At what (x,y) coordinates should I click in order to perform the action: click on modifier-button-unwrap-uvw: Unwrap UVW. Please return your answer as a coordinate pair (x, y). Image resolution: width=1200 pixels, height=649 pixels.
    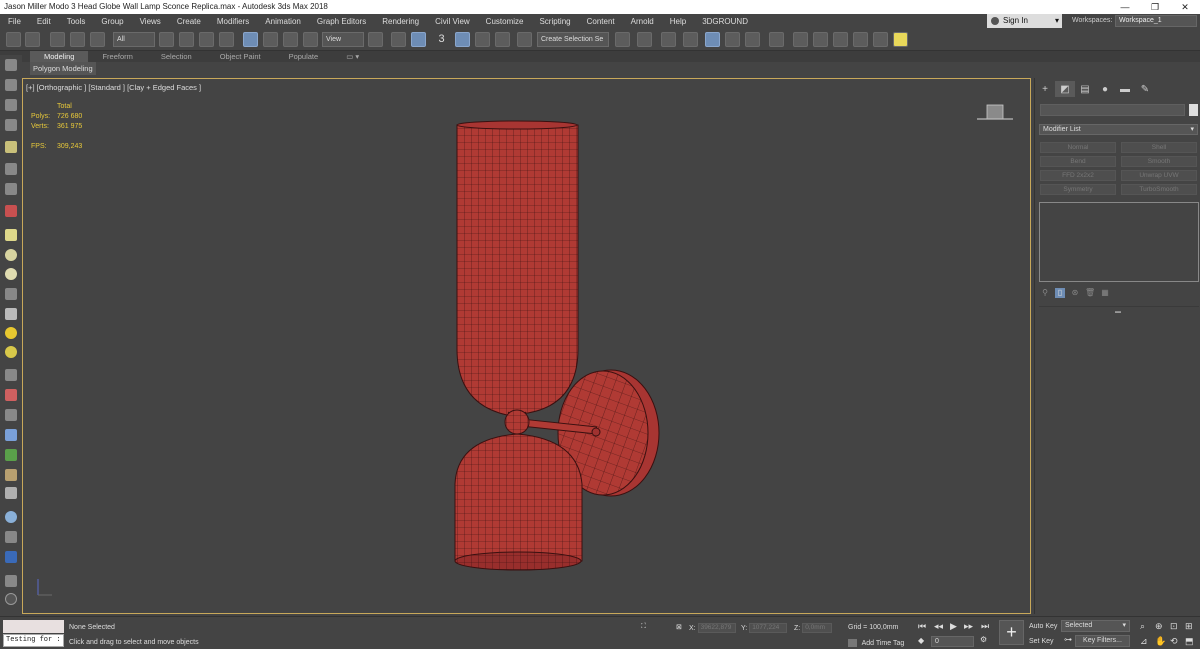
    Looking at the image, I should click on (1159, 175).